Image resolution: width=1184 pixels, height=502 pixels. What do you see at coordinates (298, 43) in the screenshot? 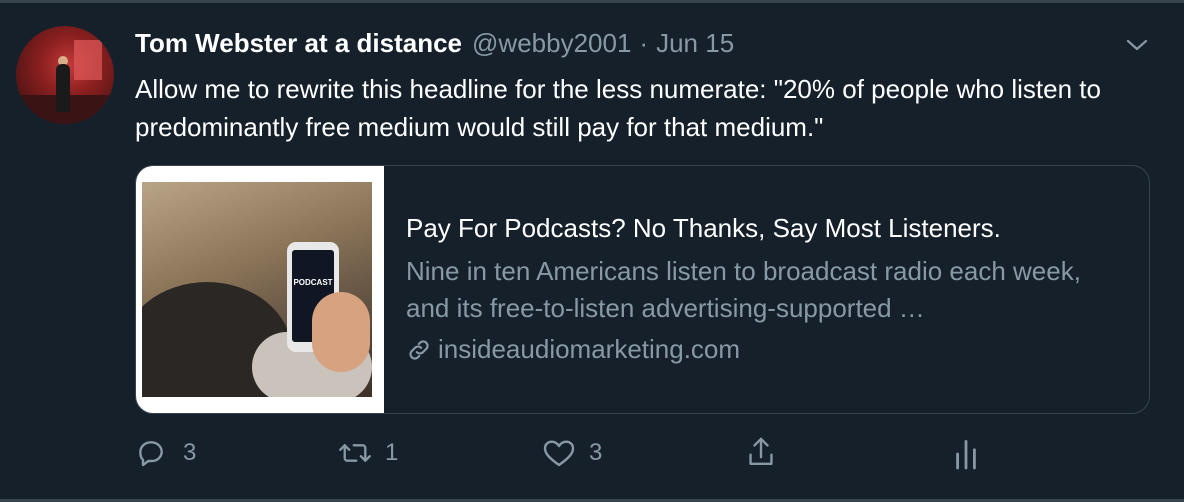
I see `author-name: Tom Webster at a distance` at bounding box center [298, 43].